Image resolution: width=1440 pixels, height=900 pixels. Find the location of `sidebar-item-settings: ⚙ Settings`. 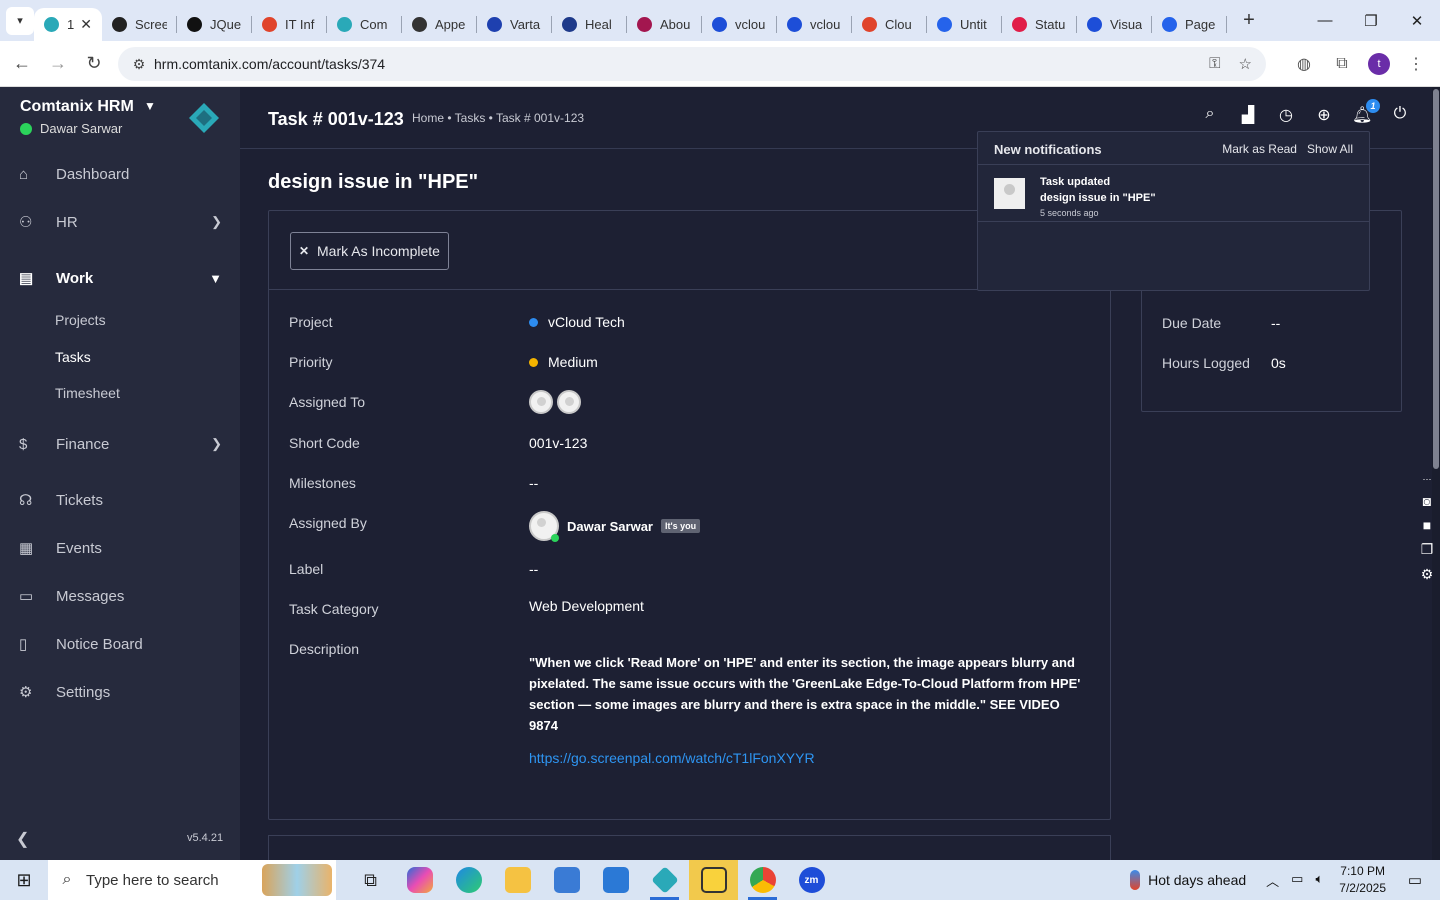

sidebar-item-settings: ⚙ Settings is located at coordinates (120, 692).